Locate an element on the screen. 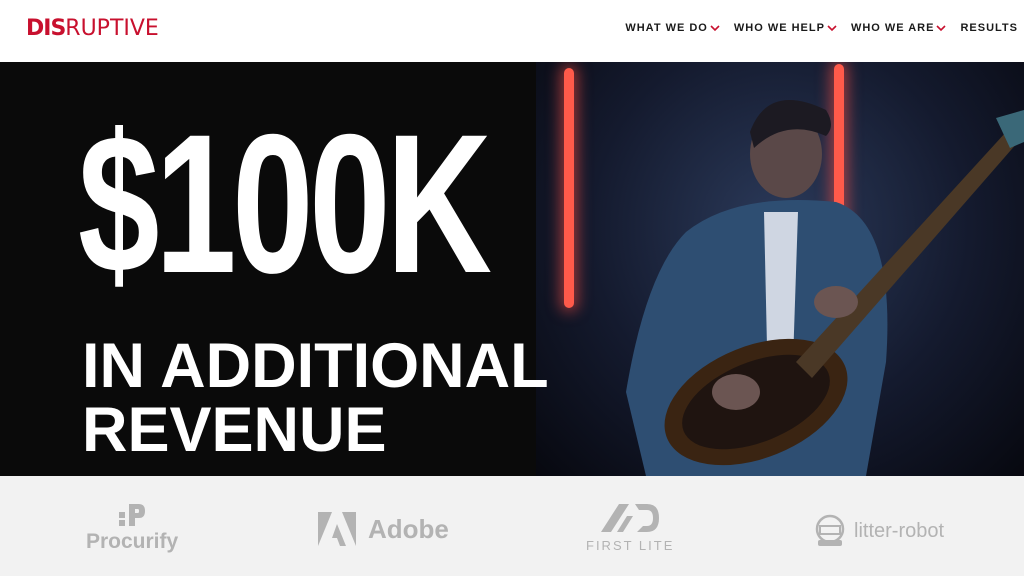 Image resolution: width=1024 pixels, height=576 pixels. disruptive-logo: DIS RUPTIVE is located at coordinates (92, 30).